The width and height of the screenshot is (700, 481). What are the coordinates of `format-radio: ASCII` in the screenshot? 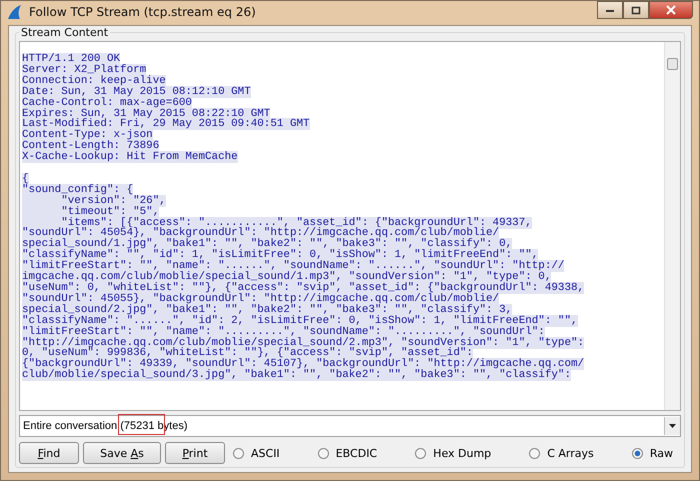 It's located at (256, 453).